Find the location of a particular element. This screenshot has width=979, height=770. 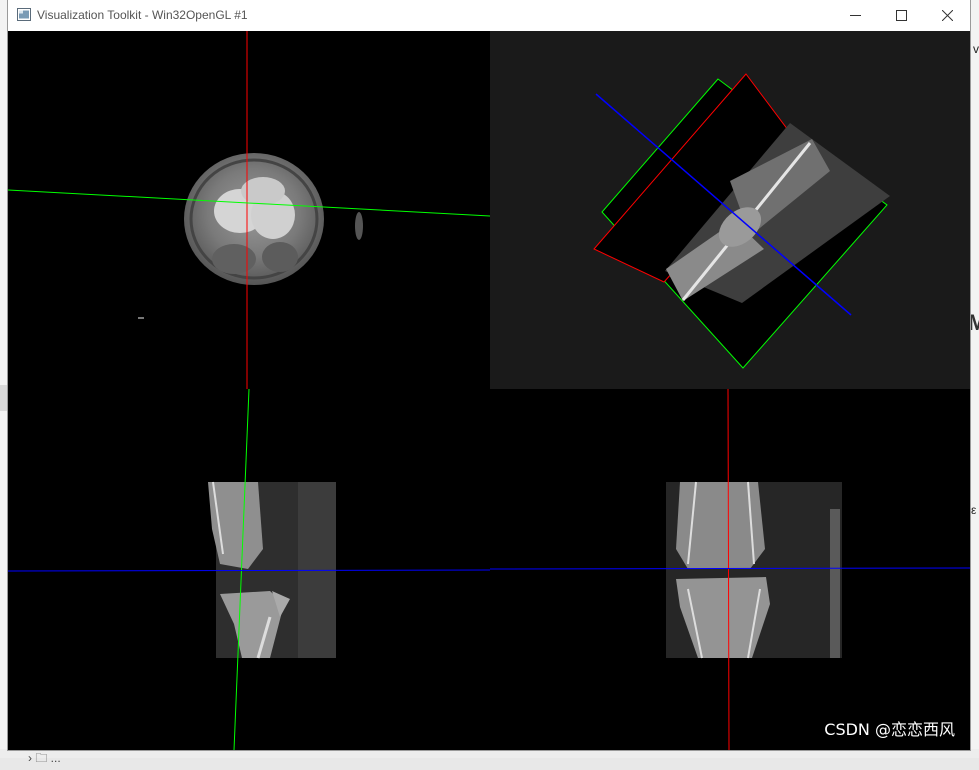

oblique-planes-3d is located at coordinates (741, 221).